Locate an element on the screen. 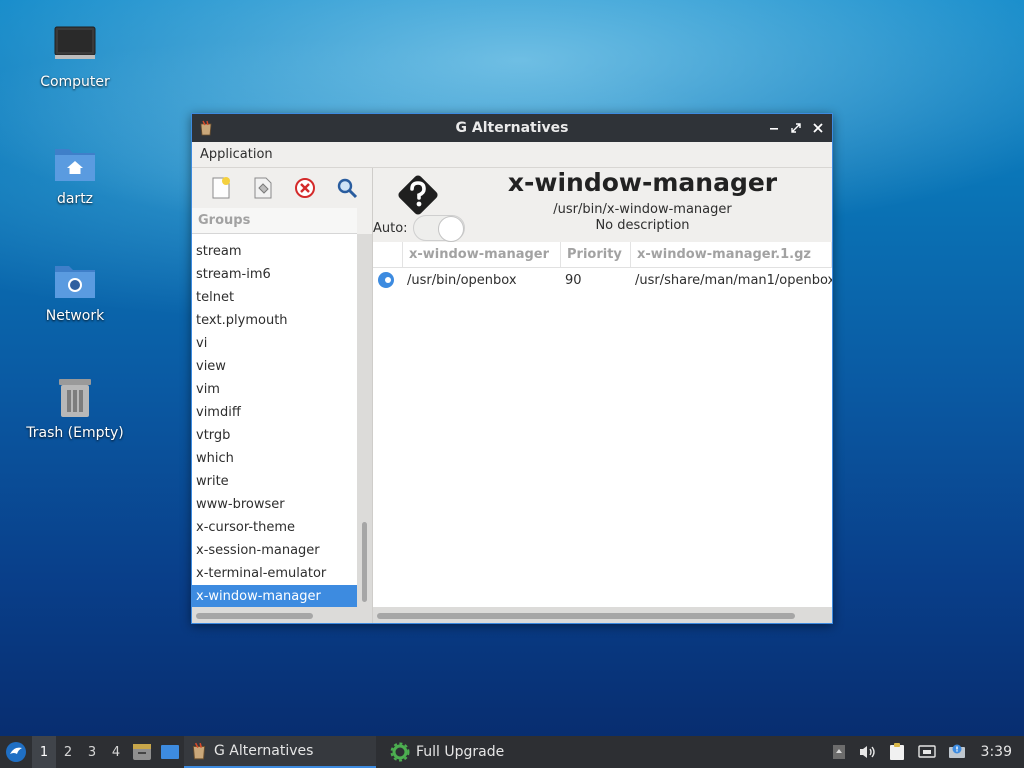 This screenshot has height=768, width=1024. maximize-icon is located at coordinates (796, 128).